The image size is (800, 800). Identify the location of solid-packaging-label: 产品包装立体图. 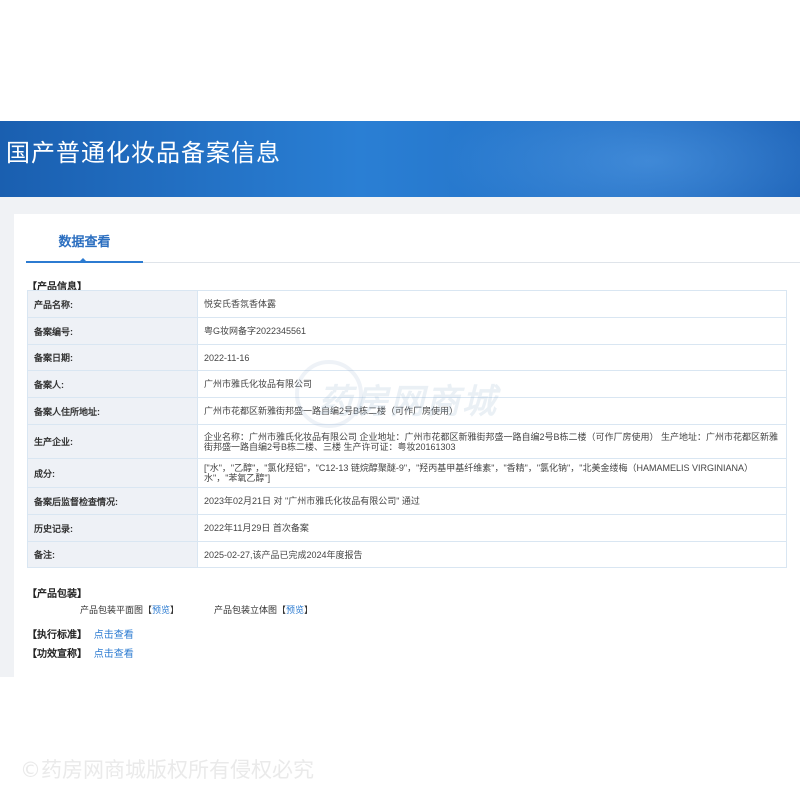
(246, 610).